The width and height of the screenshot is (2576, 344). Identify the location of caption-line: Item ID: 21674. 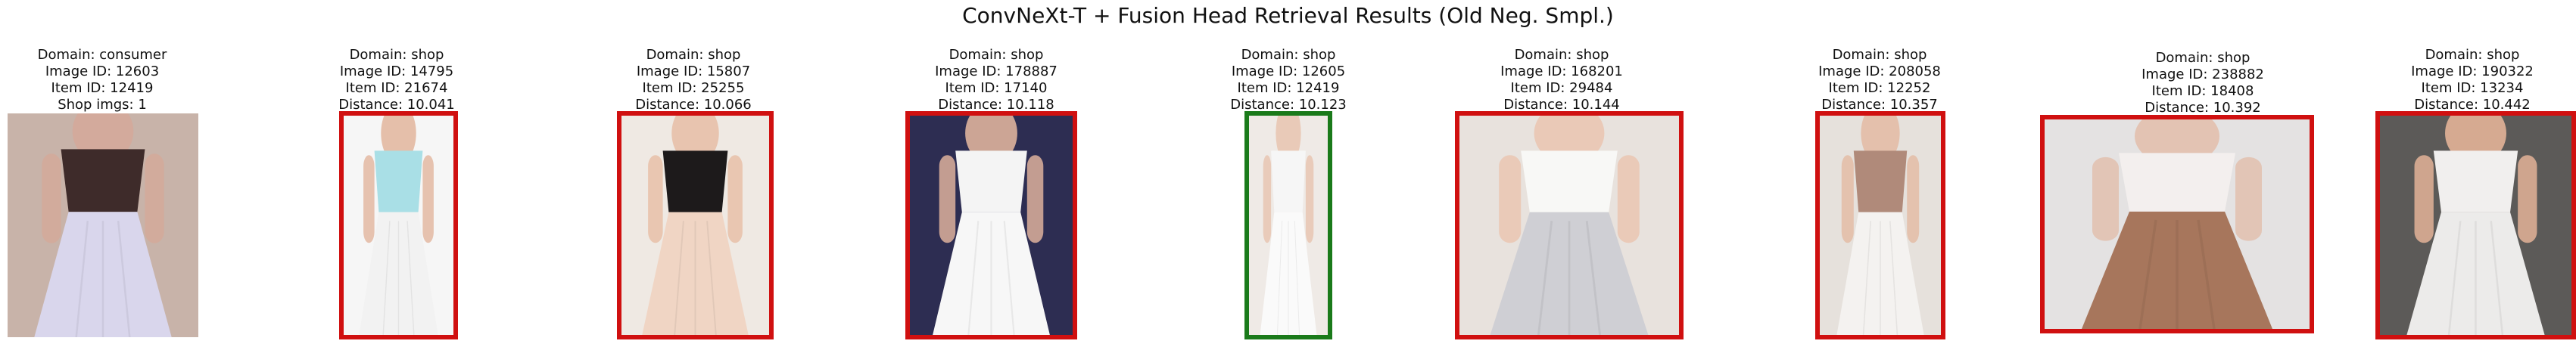
(396, 88).